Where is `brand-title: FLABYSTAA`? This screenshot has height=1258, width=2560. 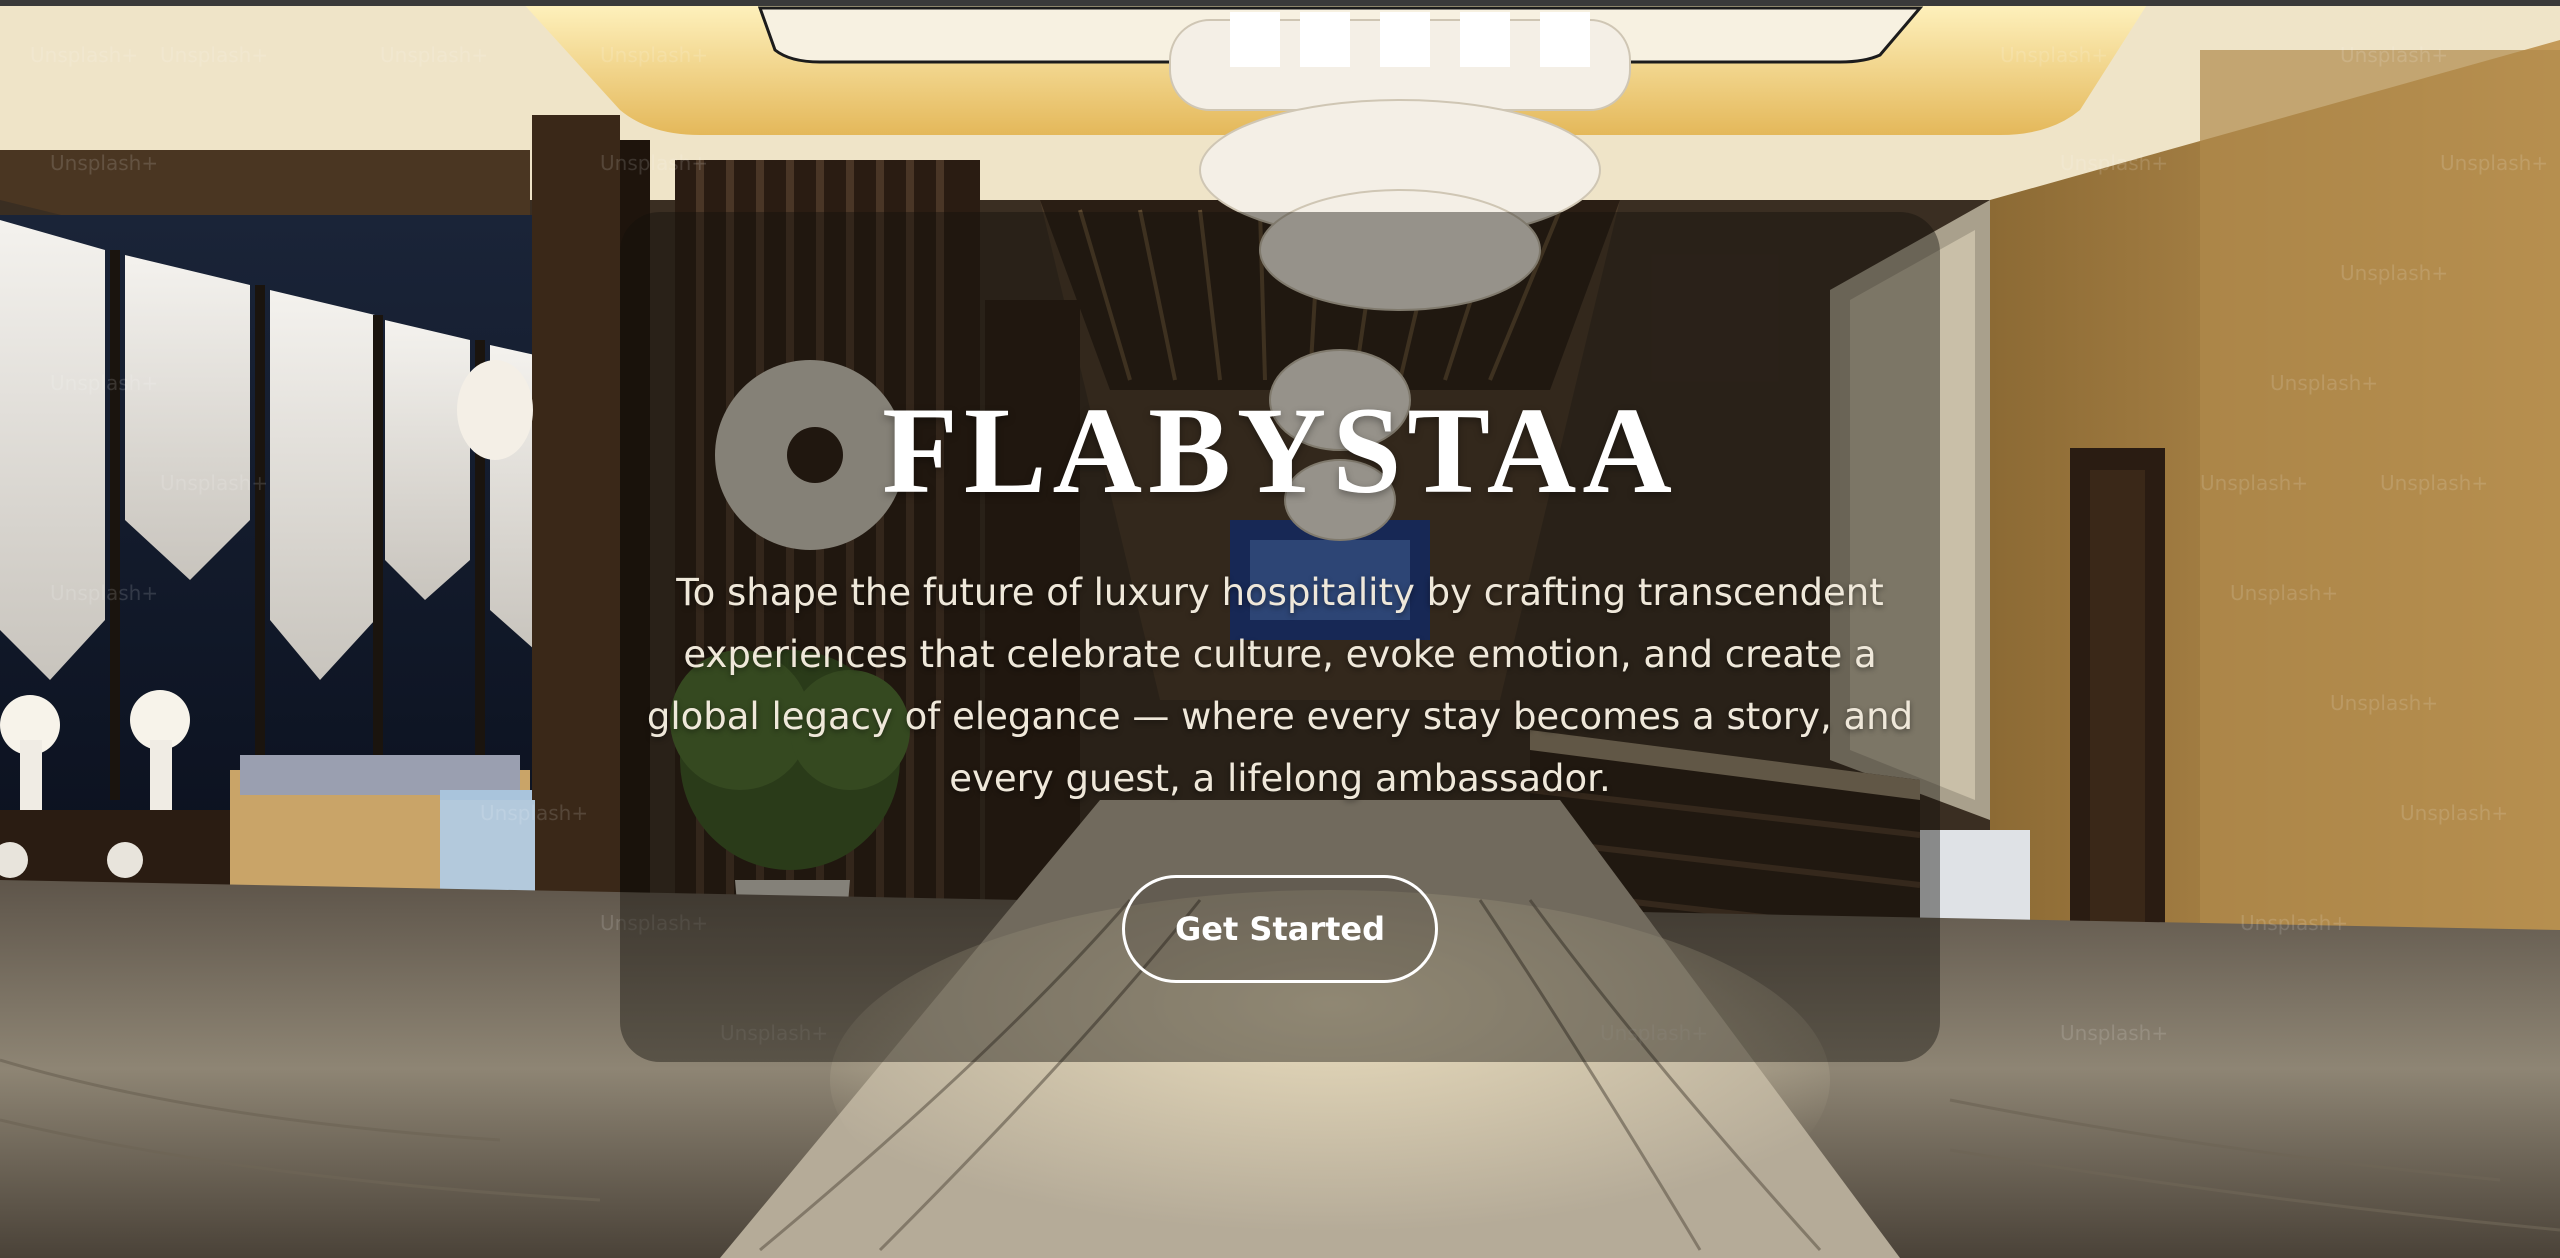 brand-title: FLABYSTAA is located at coordinates (1280, 450).